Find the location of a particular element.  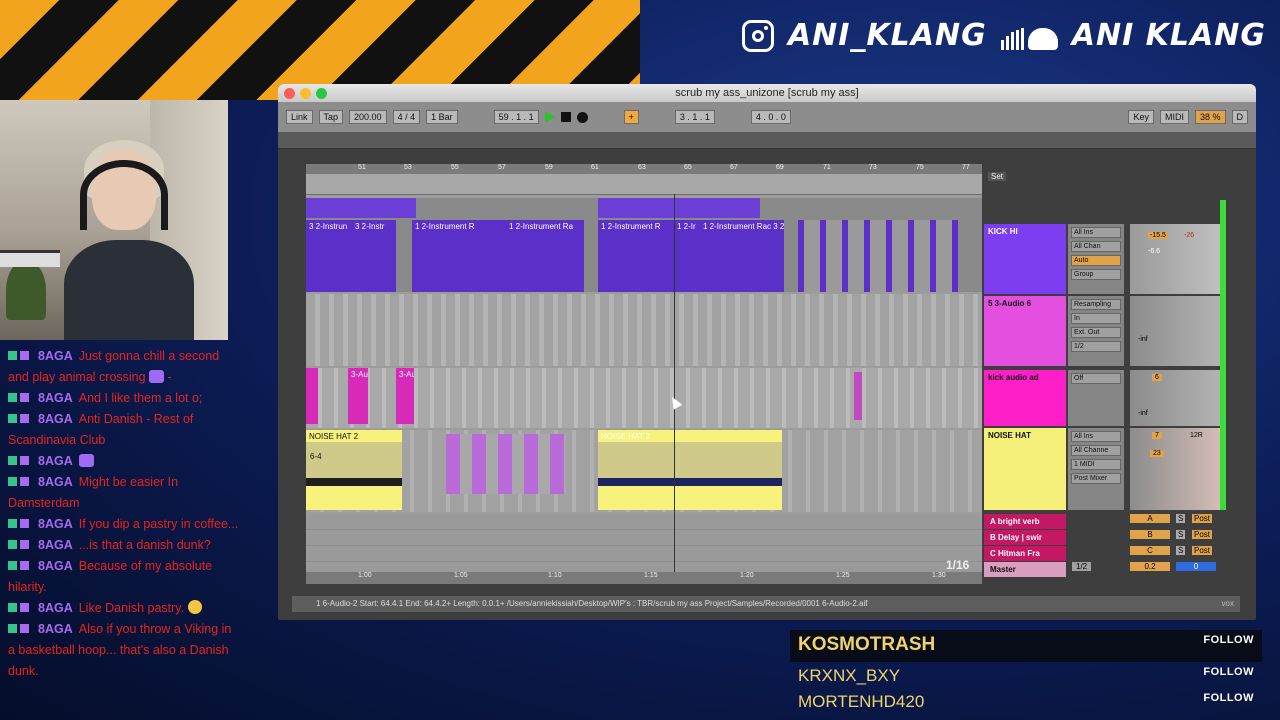

track-lane-noise-hat: NOISE HAT 2 6-4 NOISE HAT 2 is located at coordinates (644, 471).